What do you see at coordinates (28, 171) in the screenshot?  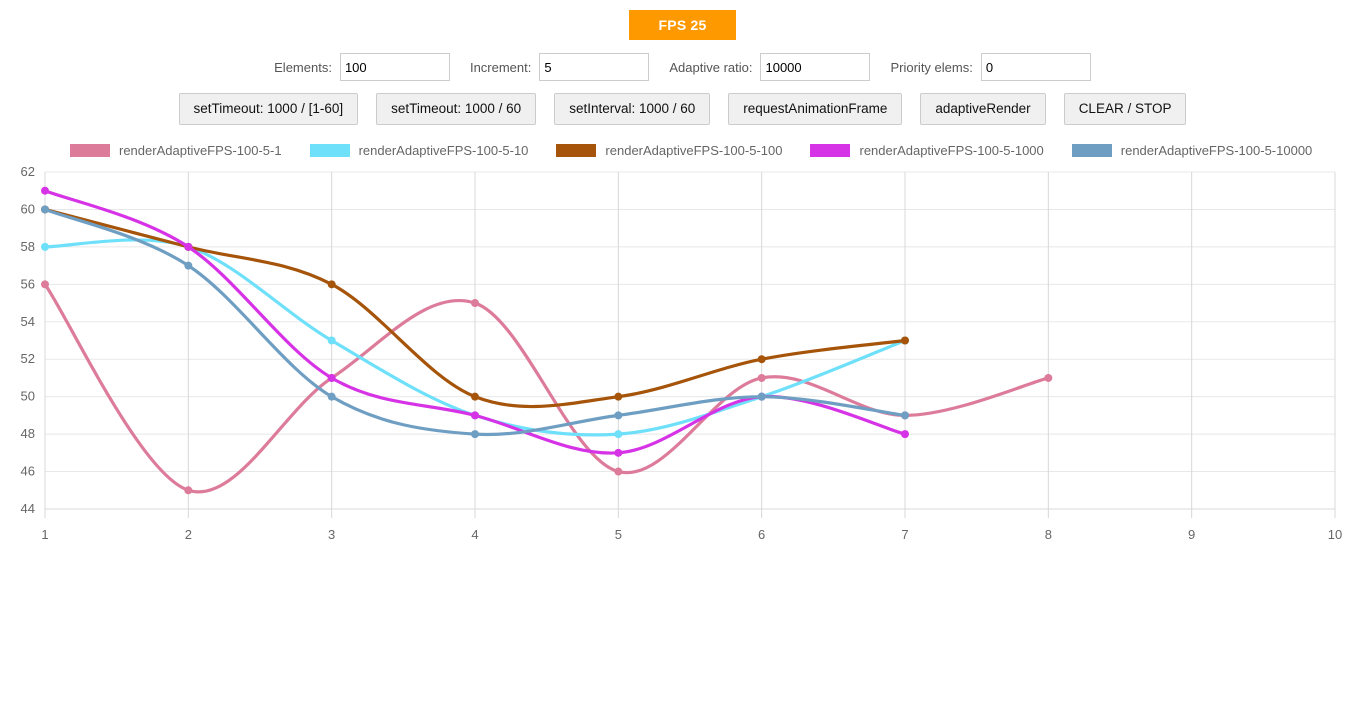 I see `y-axis-tick-label: 62` at bounding box center [28, 171].